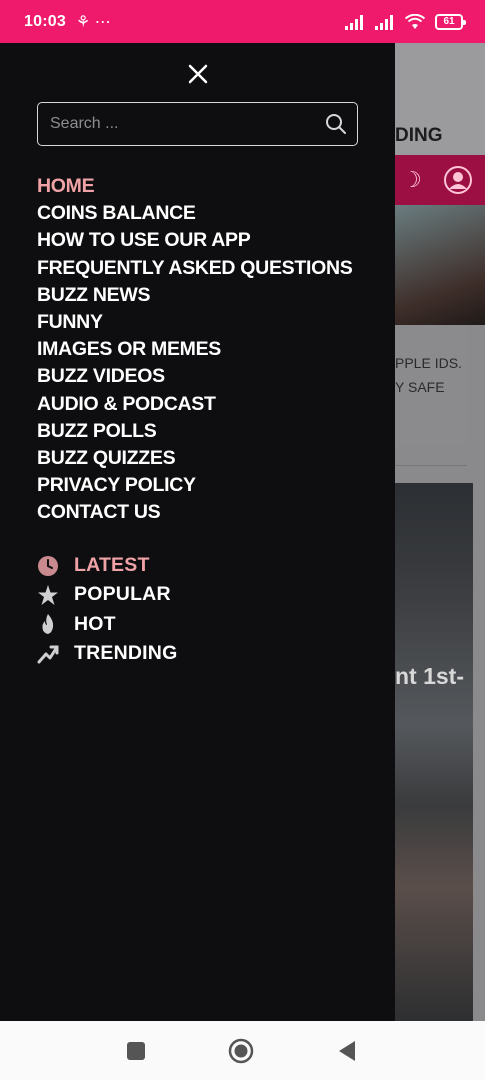 Image resolution: width=485 pixels, height=1080 pixels. I want to click on status-time: 10:03, so click(45, 21).